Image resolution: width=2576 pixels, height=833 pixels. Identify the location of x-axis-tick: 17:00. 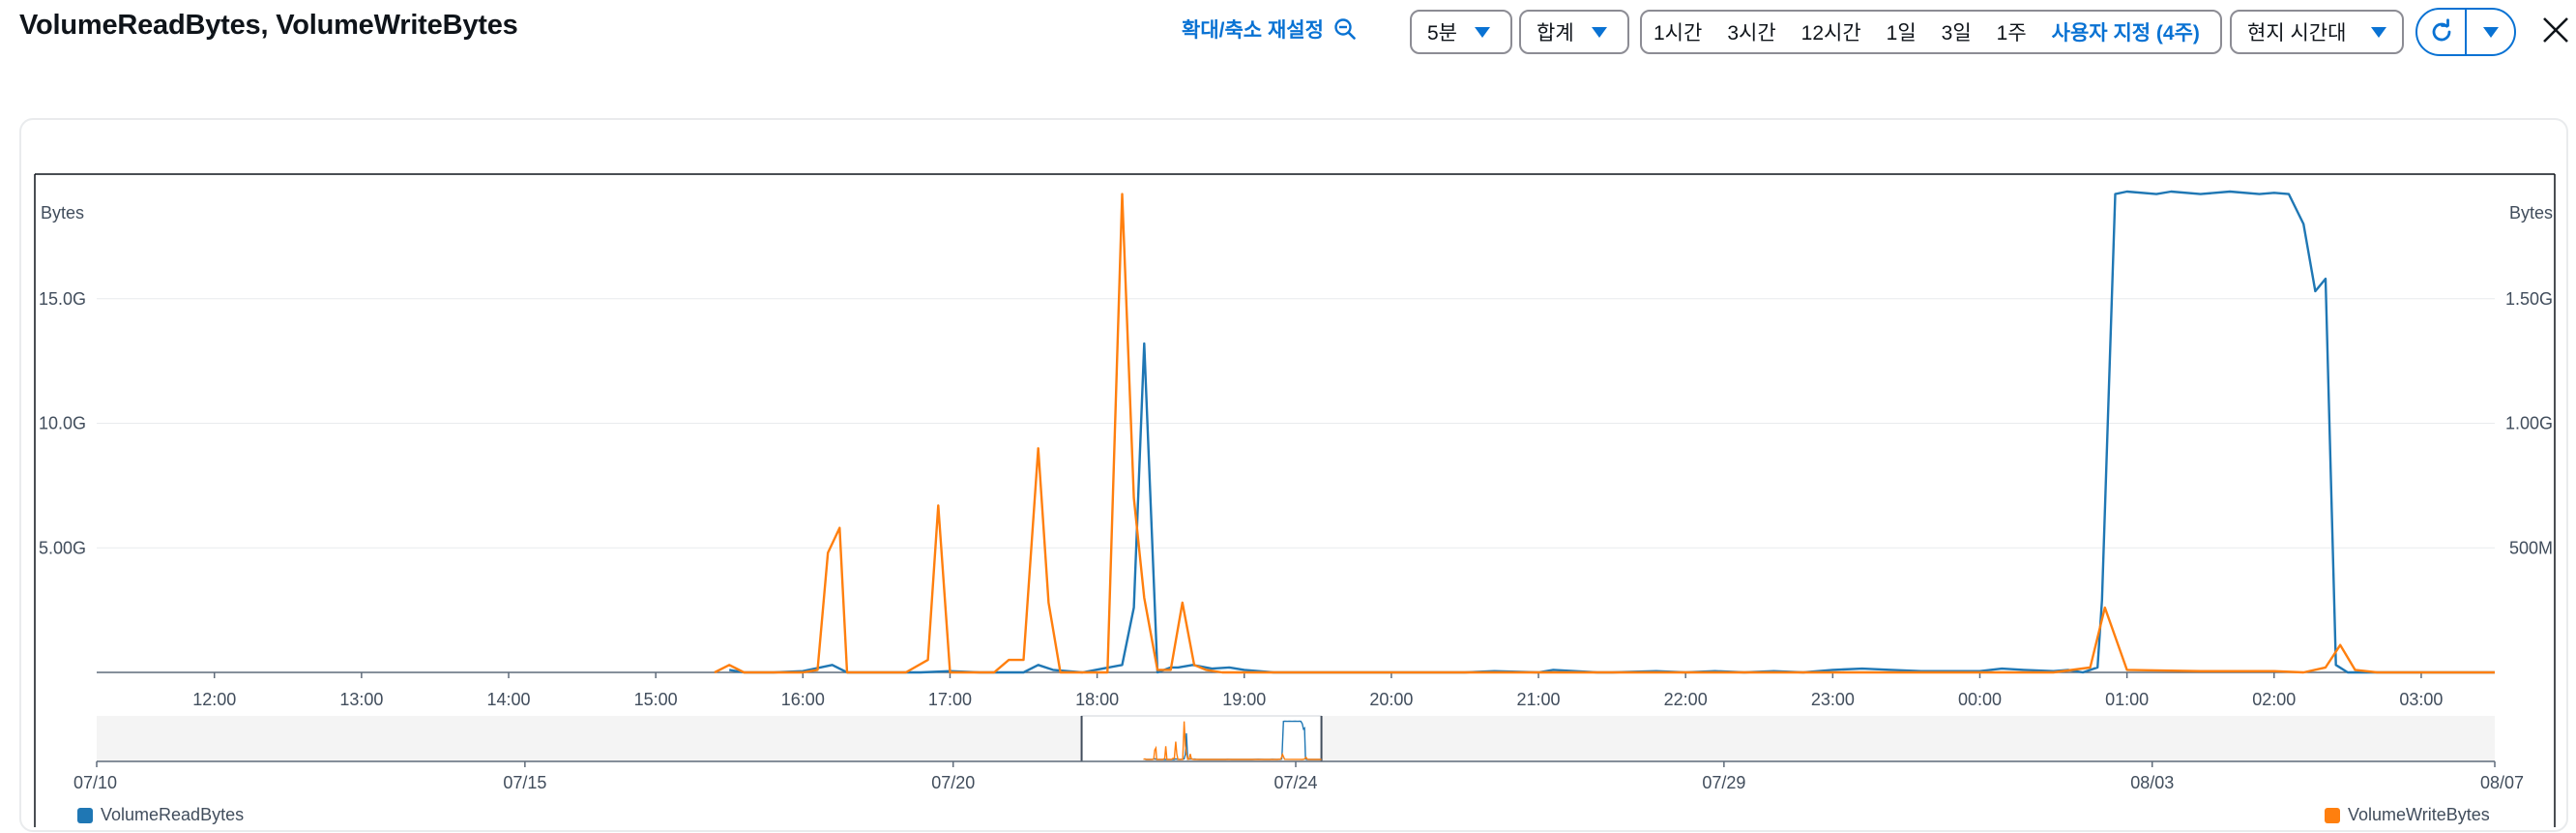
(950, 700).